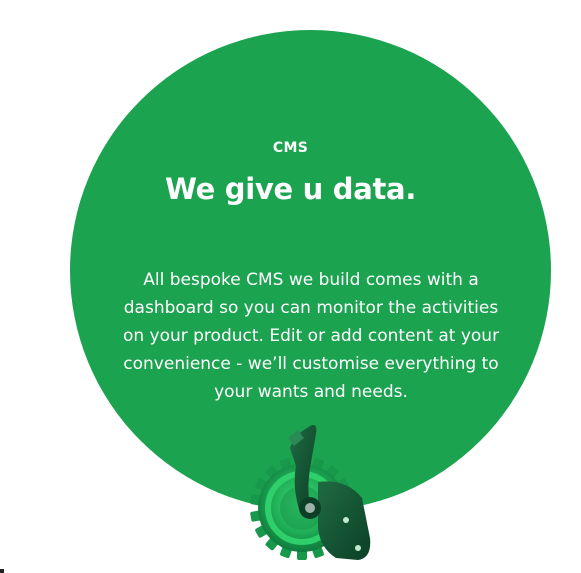 The image size is (581, 573). What do you see at coordinates (290, 189) in the screenshot?
I see `section-headline: We give u data.` at bounding box center [290, 189].